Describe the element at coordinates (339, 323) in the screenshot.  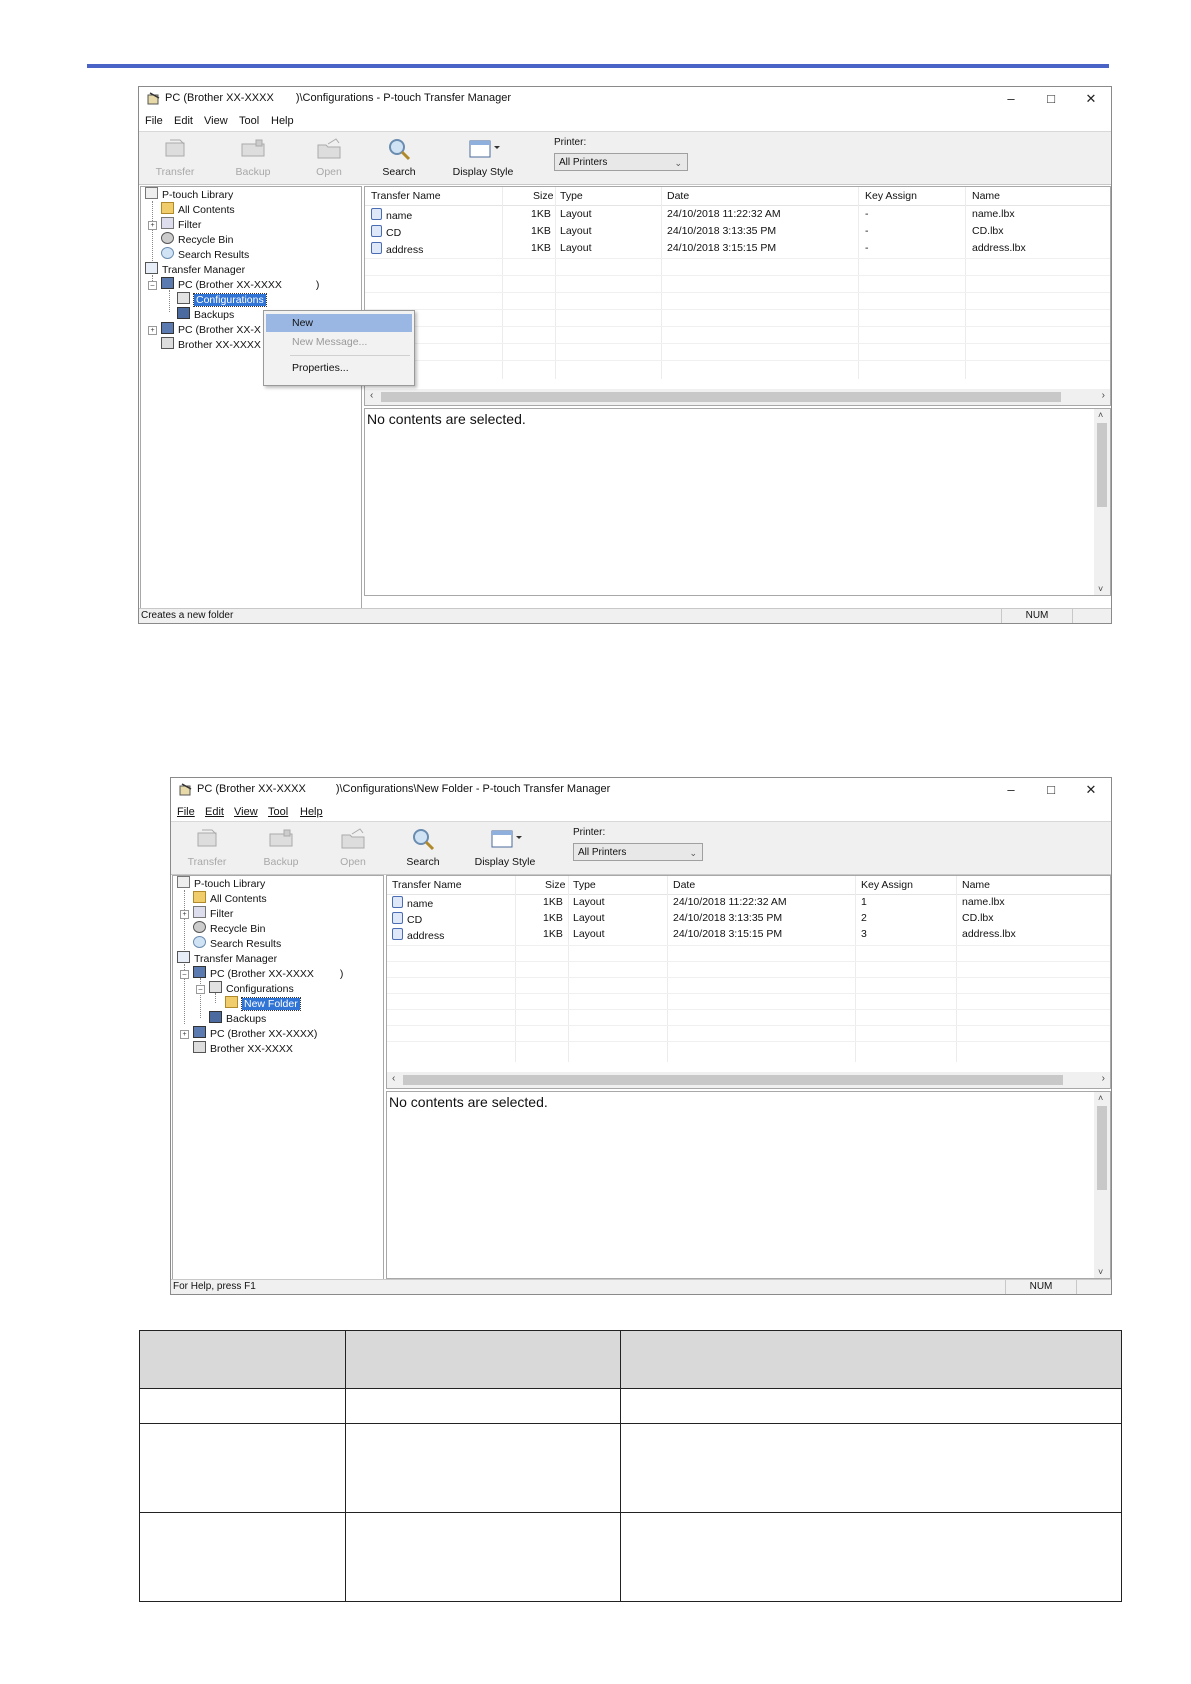
I see `context-menu-new: New` at that location.